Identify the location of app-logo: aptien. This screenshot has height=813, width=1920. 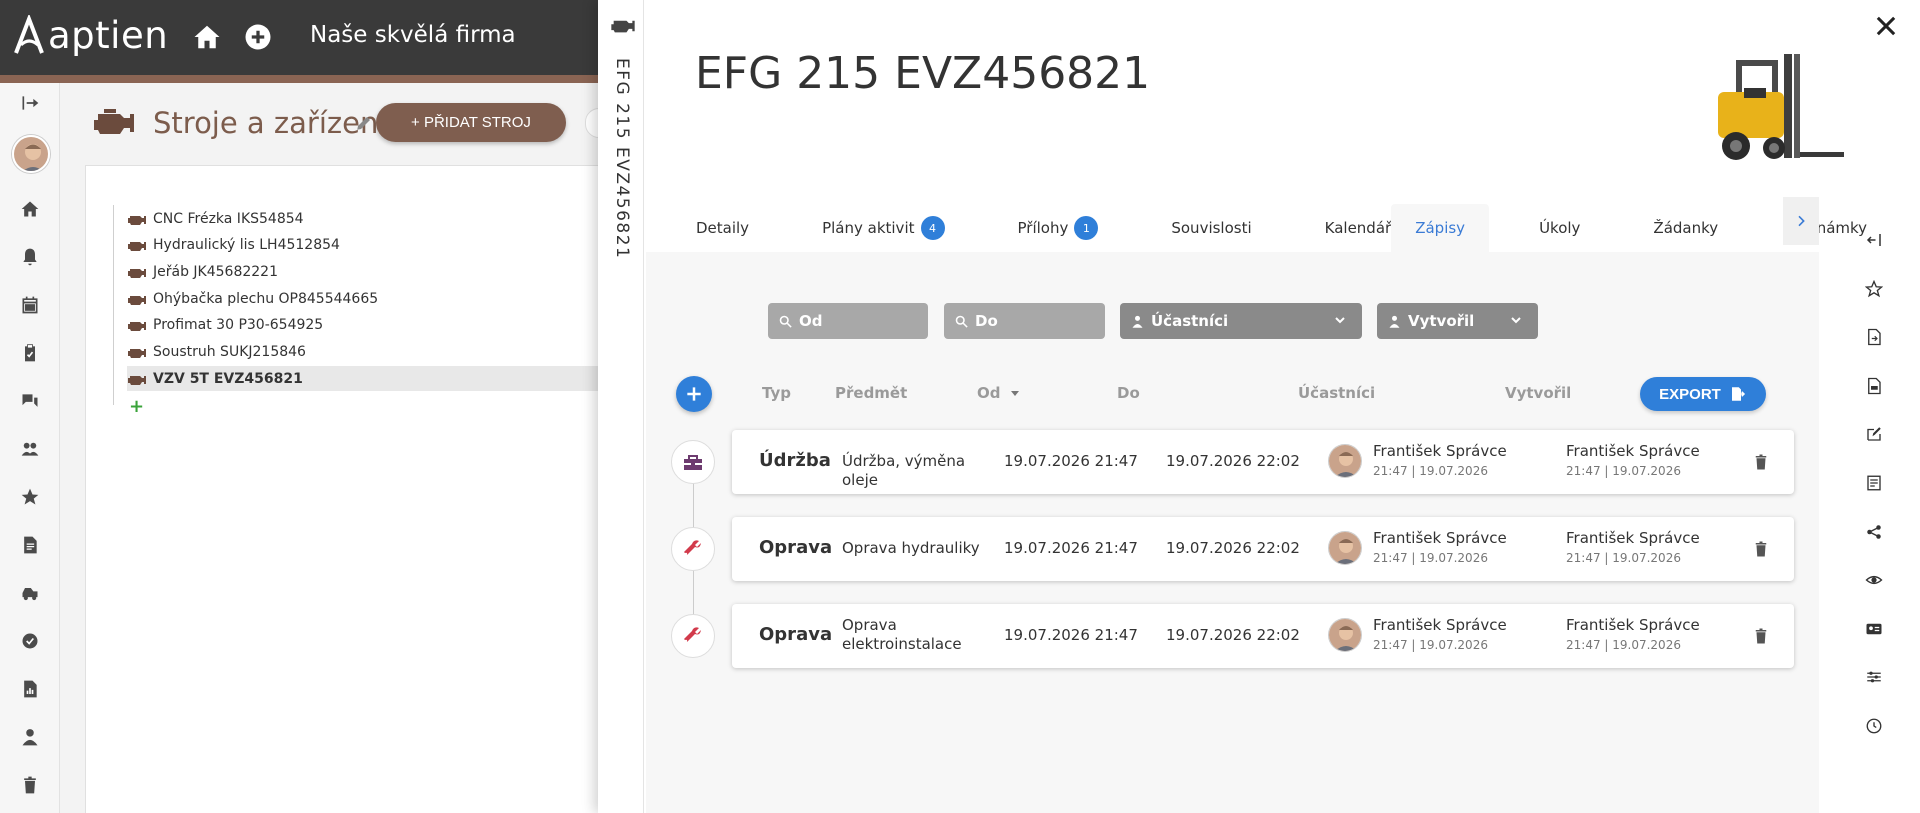
(90, 35).